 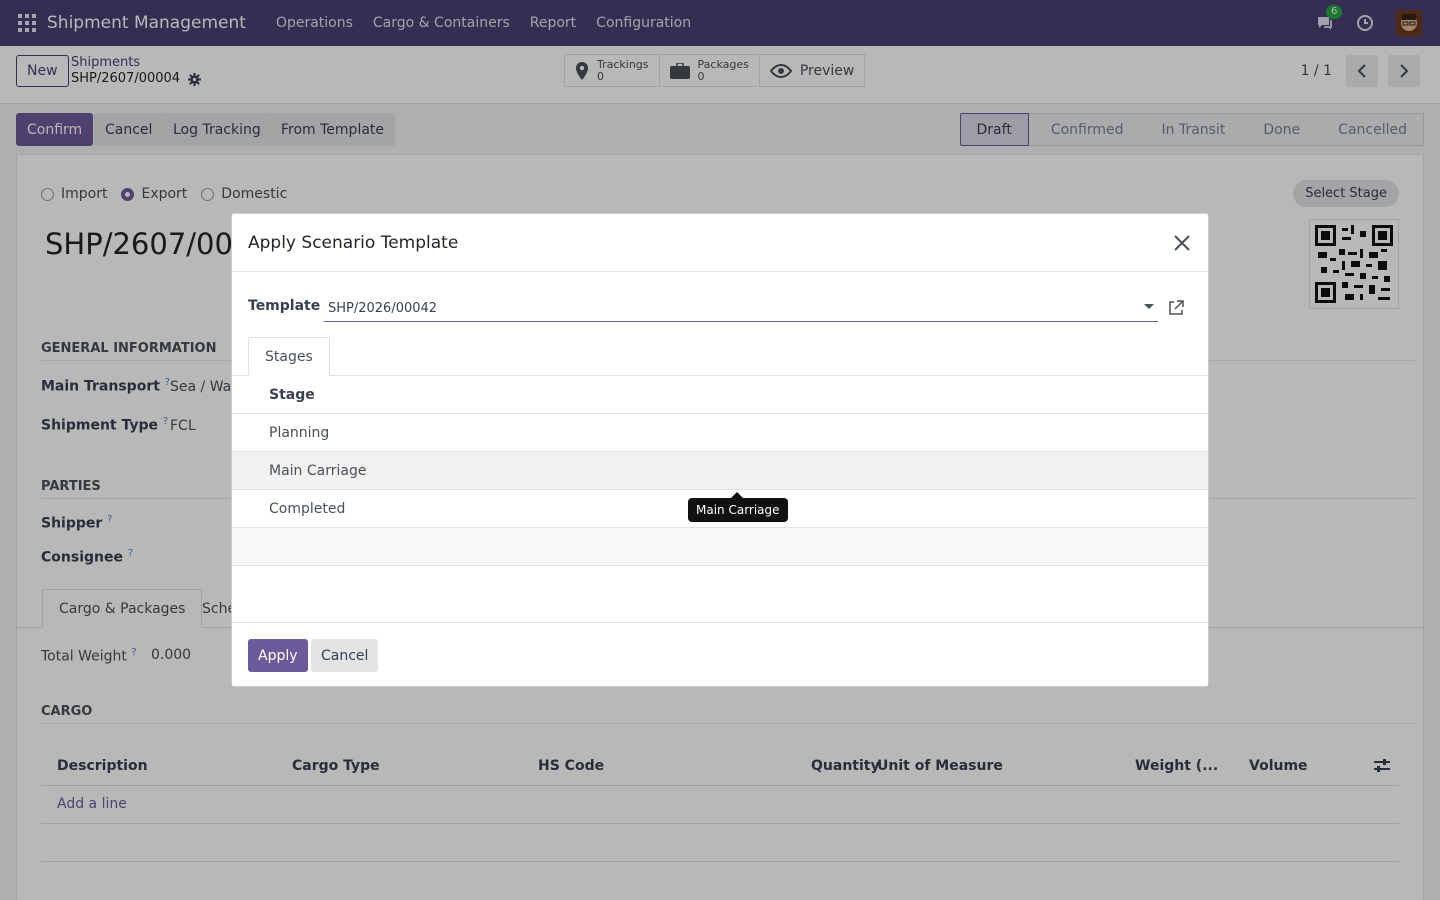 What do you see at coordinates (720, 356) in the screenshot?
I see `dialog-tabs: Stages` at bounding box center [720, 356].